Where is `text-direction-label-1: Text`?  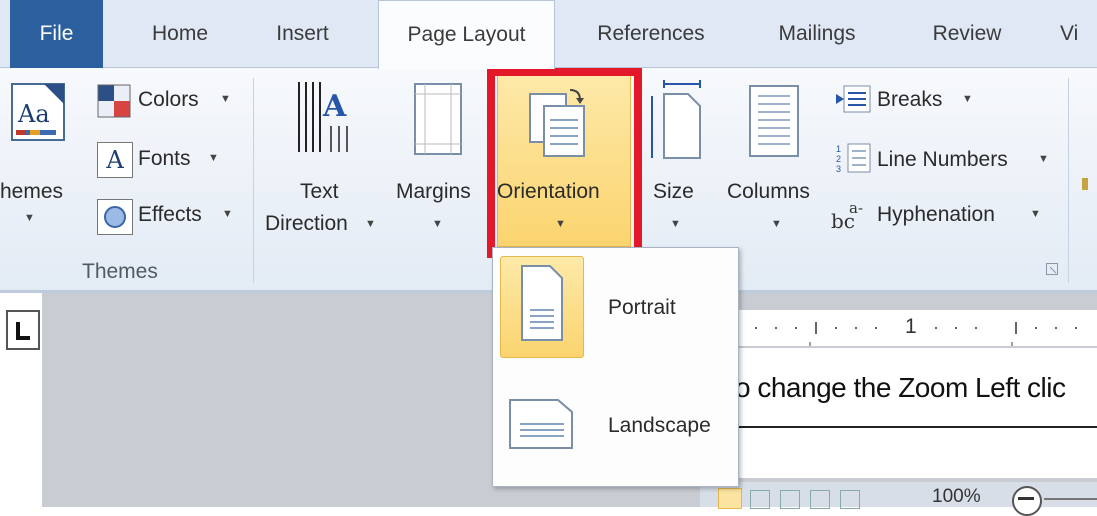
text-direction-label-1: Text is located at coordinates (319, 192).